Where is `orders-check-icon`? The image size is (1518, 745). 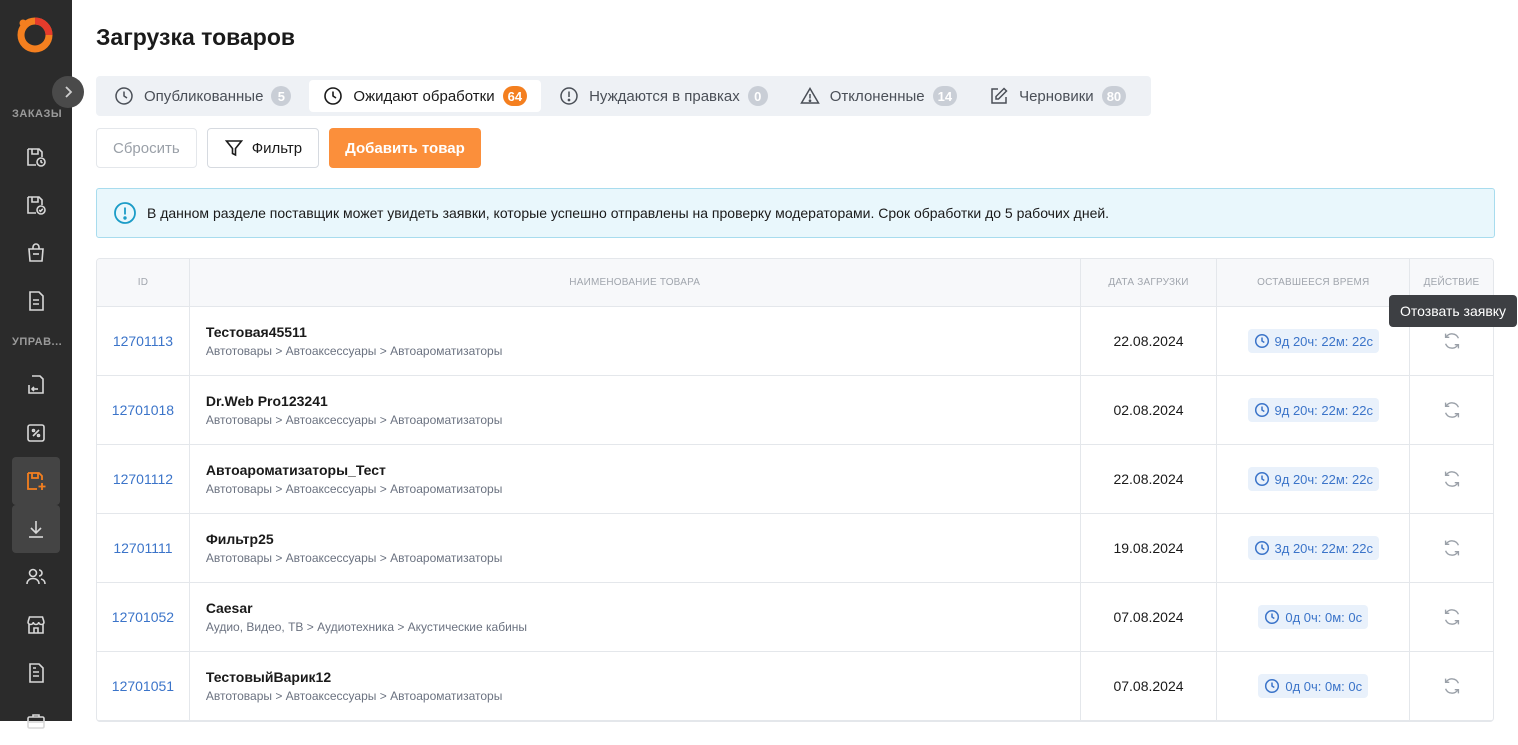 orders-check-icon is located at coordinates (36, 205).